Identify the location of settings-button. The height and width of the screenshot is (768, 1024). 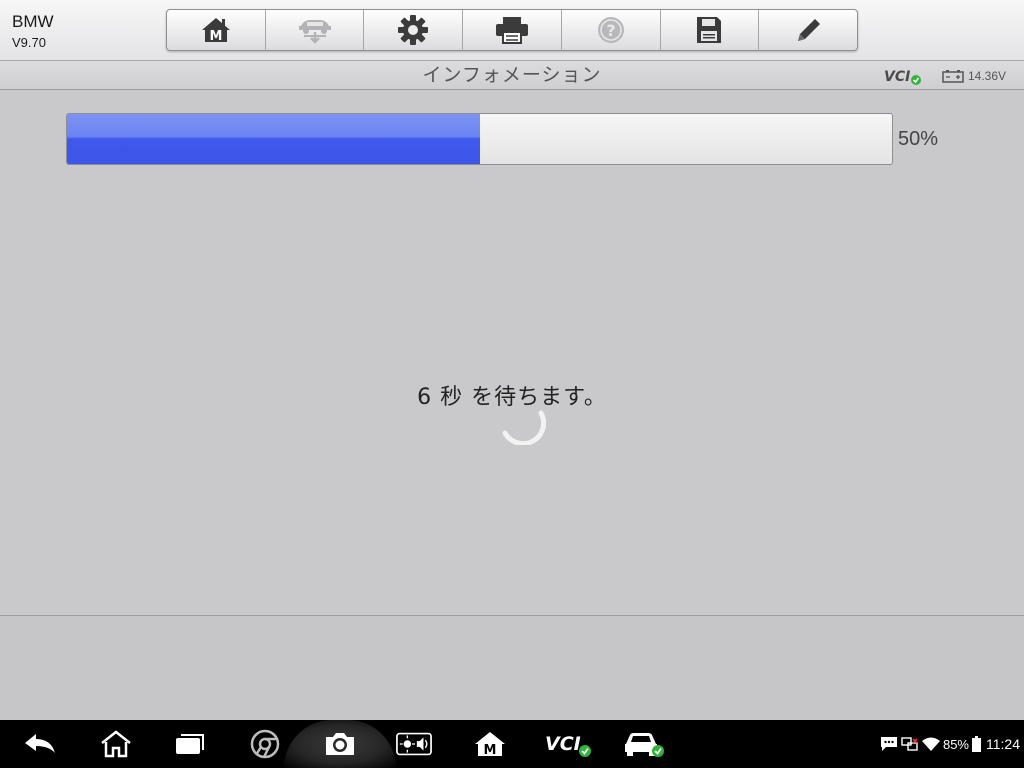
(414, 30).